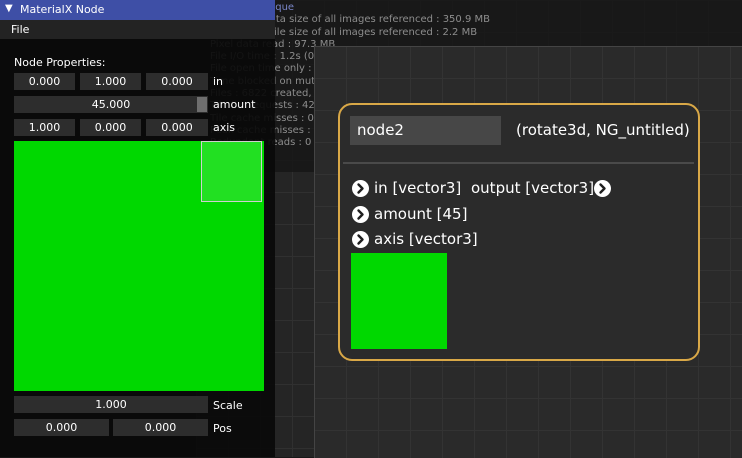 The height and width of the screenshot is (458, 742). I want to click on stats-title: Images : 7 unique, so click(249, 7).